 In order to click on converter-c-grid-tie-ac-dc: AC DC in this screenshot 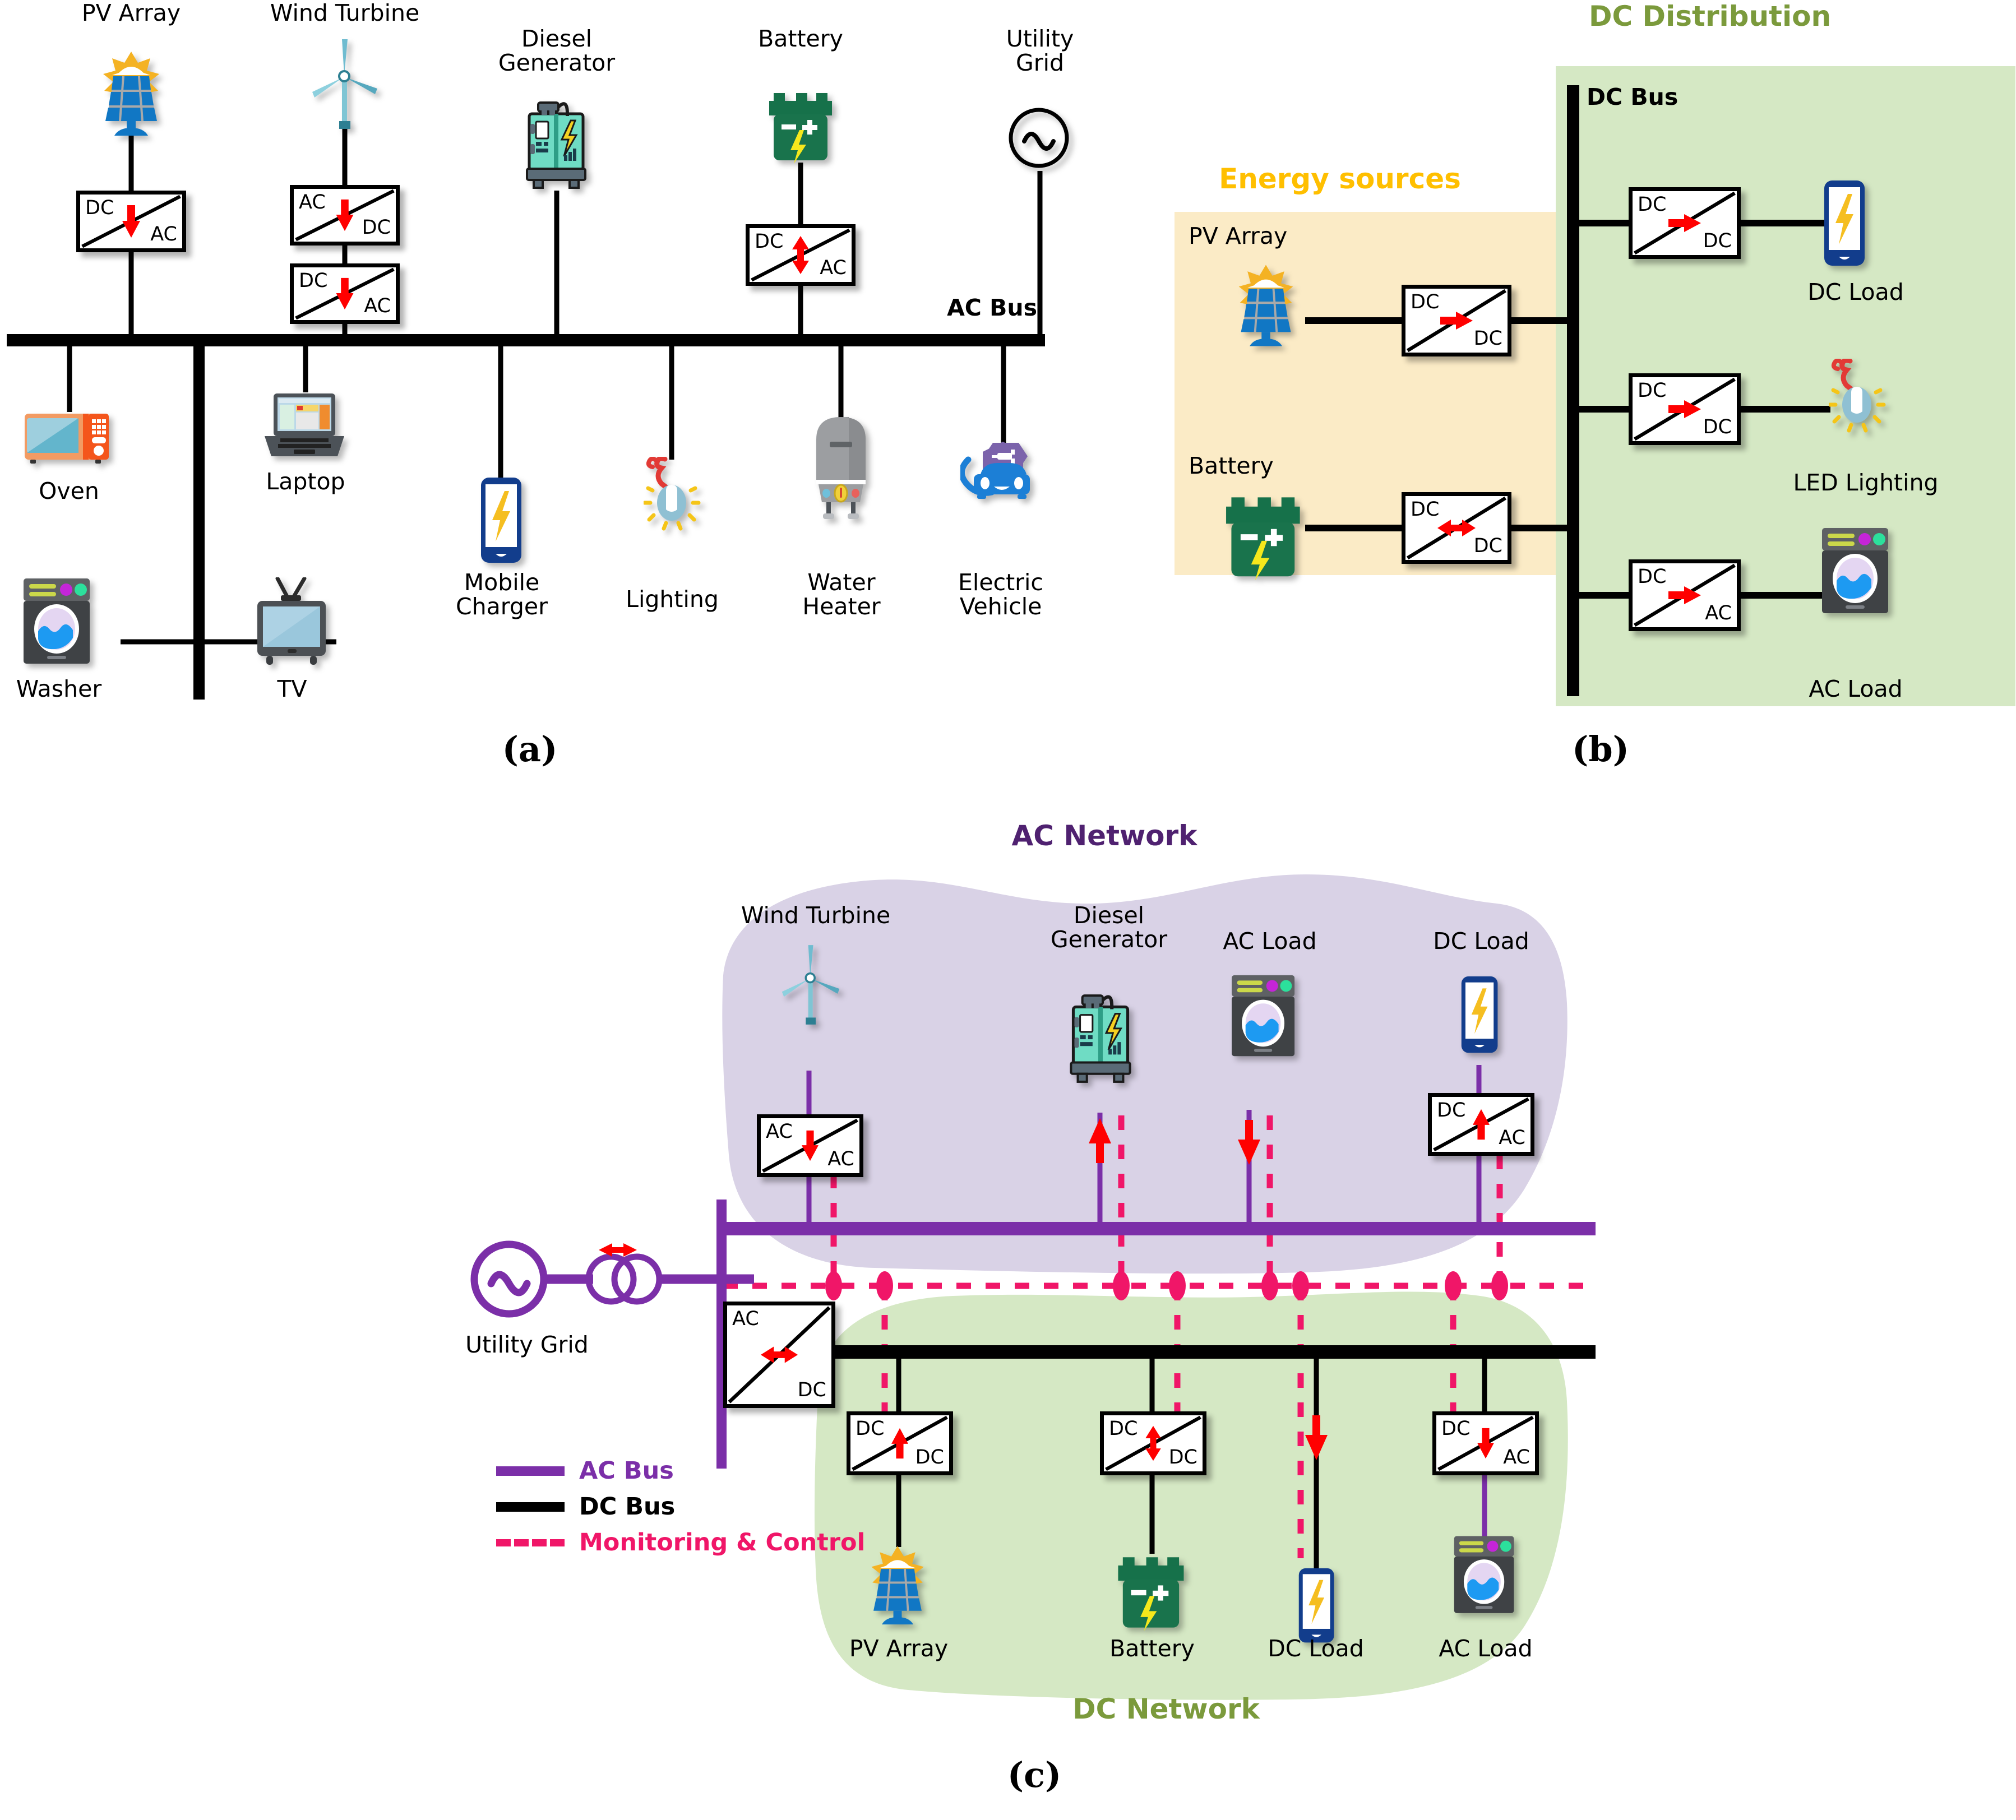, I will do `click(779, 1355)`.